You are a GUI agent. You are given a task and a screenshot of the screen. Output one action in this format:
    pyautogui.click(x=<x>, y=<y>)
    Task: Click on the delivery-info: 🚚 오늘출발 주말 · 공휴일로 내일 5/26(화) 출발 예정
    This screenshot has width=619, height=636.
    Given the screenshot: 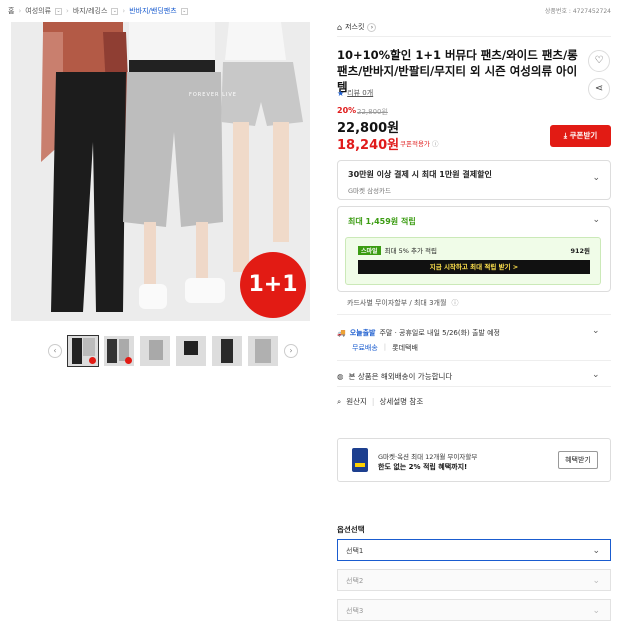 What is the action you would take?
    pyautogui.click(x=418, y=333)
    